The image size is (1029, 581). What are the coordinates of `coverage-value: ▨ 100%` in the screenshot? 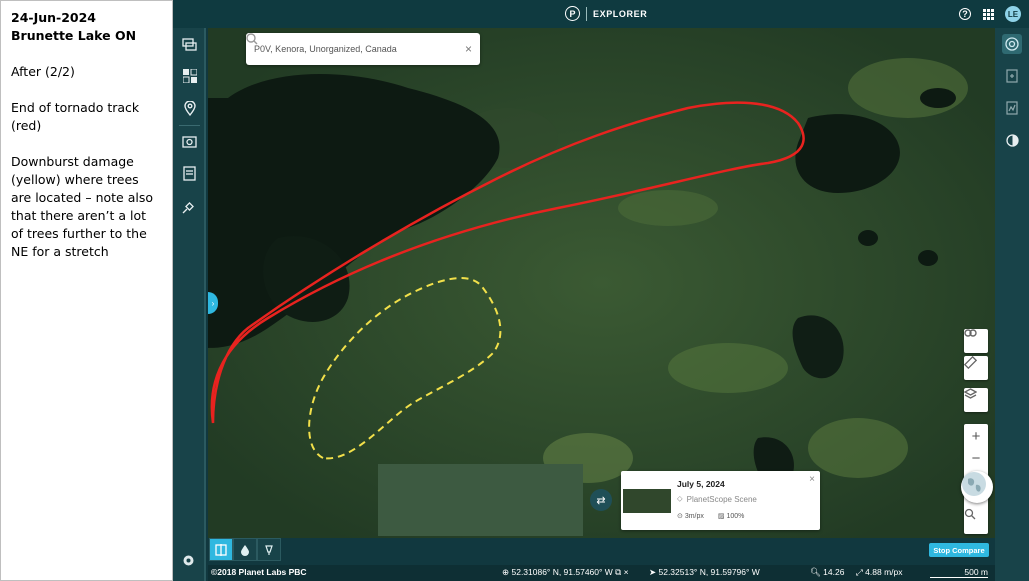 It's located at (731, 516).